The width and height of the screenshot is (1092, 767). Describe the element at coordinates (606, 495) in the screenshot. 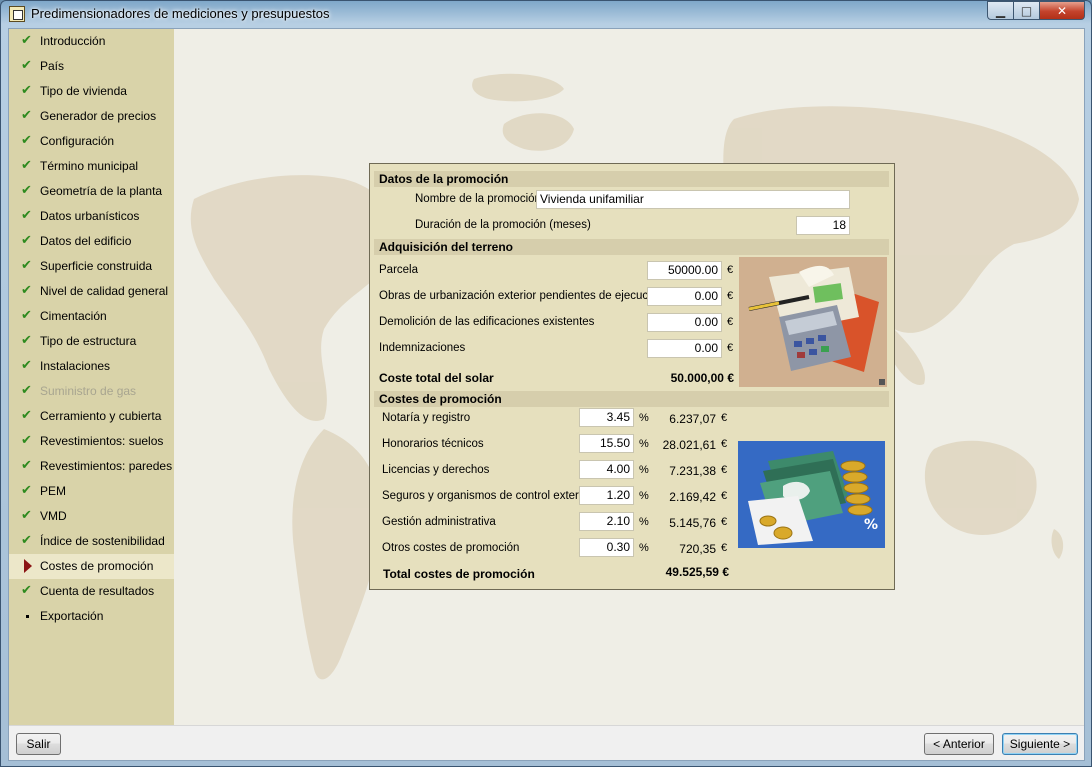

I see `cost-percent-input: 1.20` at that location.